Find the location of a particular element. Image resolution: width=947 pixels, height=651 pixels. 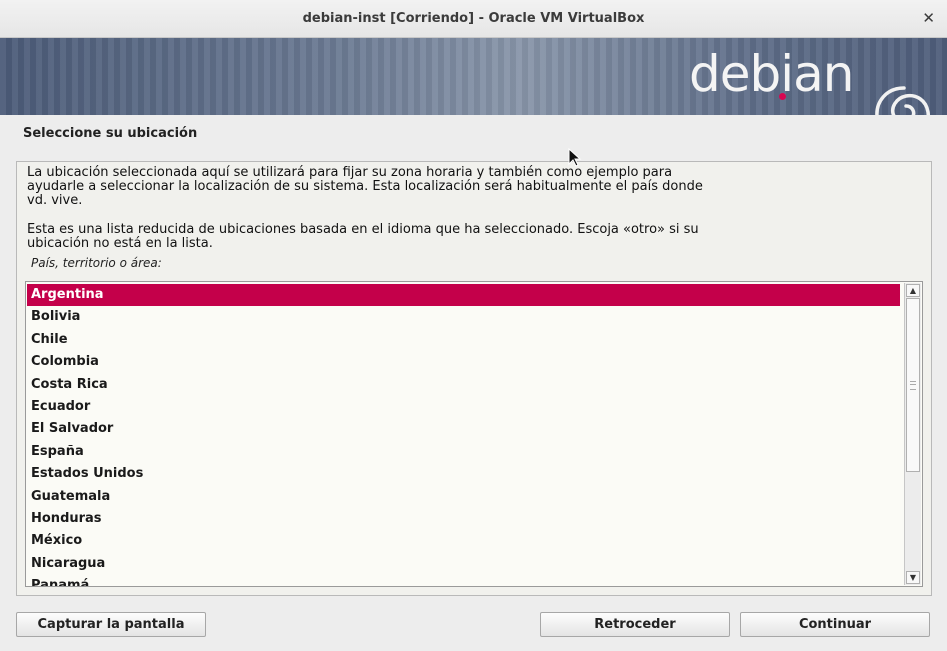

continue-button: Continuar is located at coordinates (835, 624).